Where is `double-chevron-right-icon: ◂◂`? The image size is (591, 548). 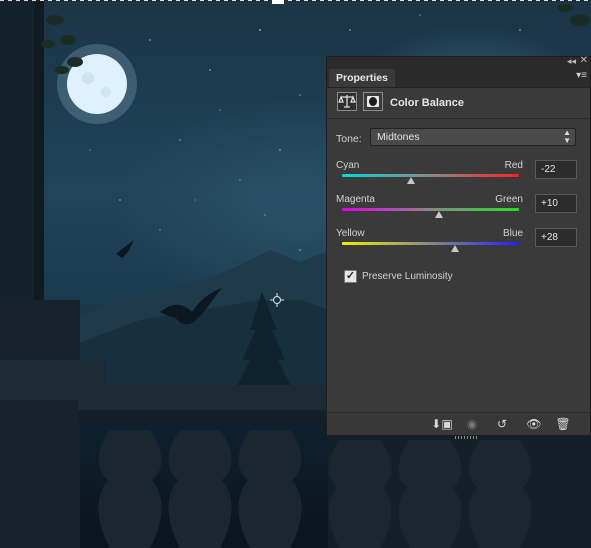 double-chevron-right-icon: ◂◂ is located at coordinates (571, 61).